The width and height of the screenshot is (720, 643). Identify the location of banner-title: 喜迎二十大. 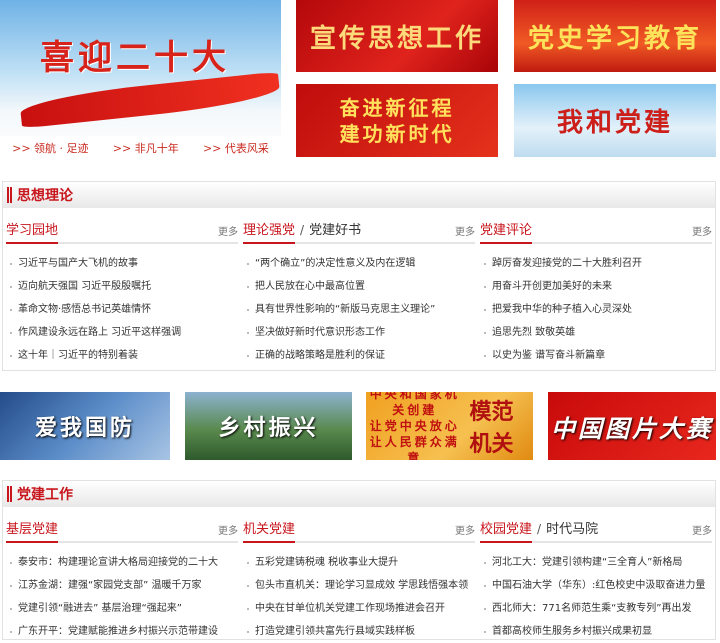
(135, 58).